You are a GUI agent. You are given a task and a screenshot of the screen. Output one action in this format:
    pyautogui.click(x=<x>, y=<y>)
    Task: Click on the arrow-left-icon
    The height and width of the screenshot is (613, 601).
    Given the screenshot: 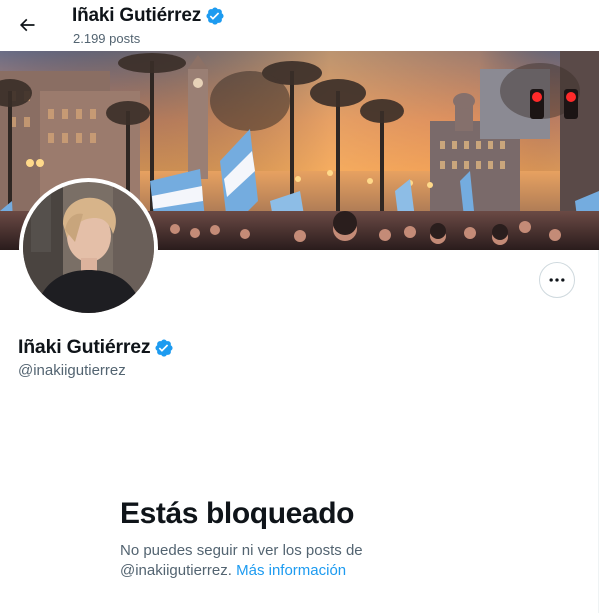 What is the action you would take?
    pyautogui.click(x=27, y=25)
    